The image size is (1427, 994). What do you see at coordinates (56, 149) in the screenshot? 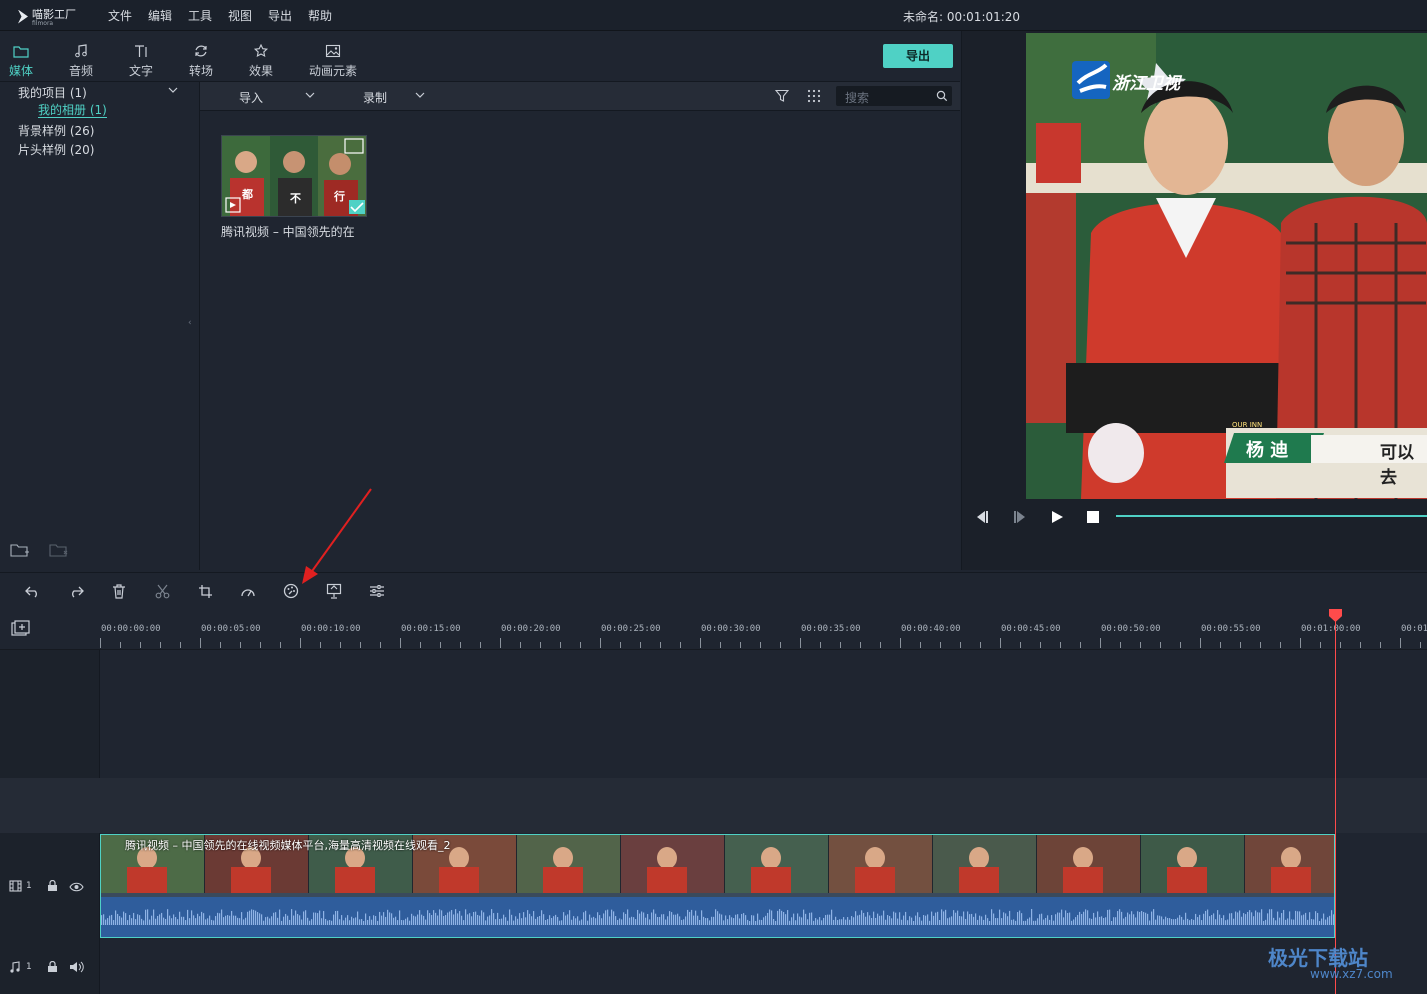
I see `tree-intro-samples: 片头样例 (20)` at bounding box center [56, 149].